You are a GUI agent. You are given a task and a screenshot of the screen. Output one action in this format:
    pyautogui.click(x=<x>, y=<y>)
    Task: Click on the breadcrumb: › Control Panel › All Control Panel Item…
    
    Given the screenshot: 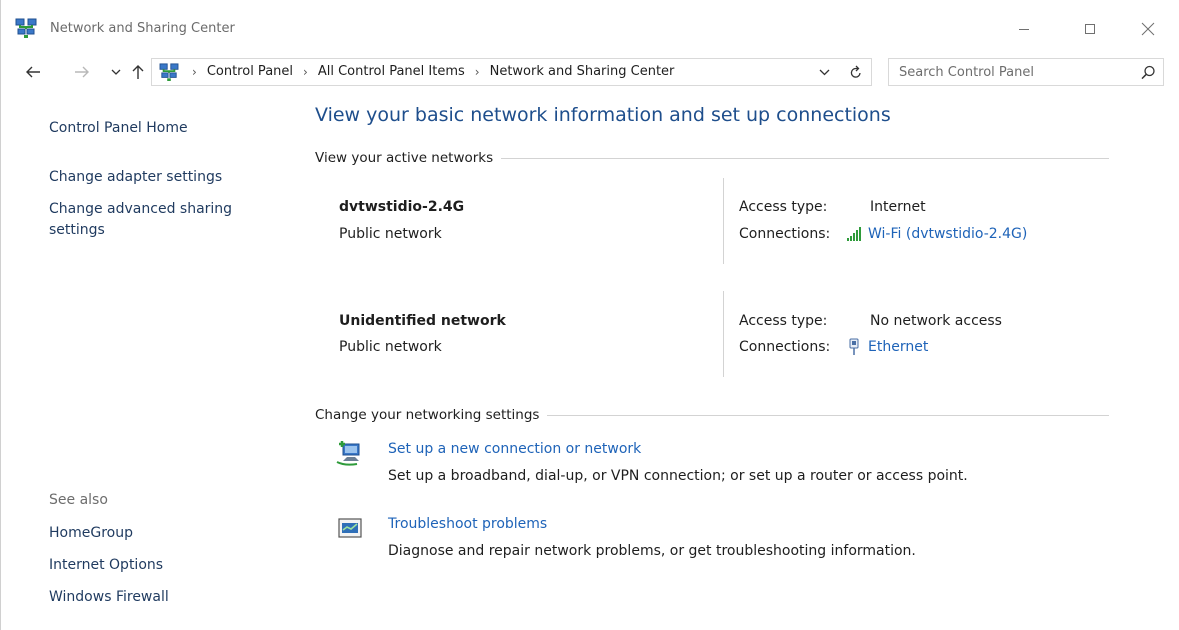 What is the action you would take?
    pyautogui.click(x=428, y=71)
    